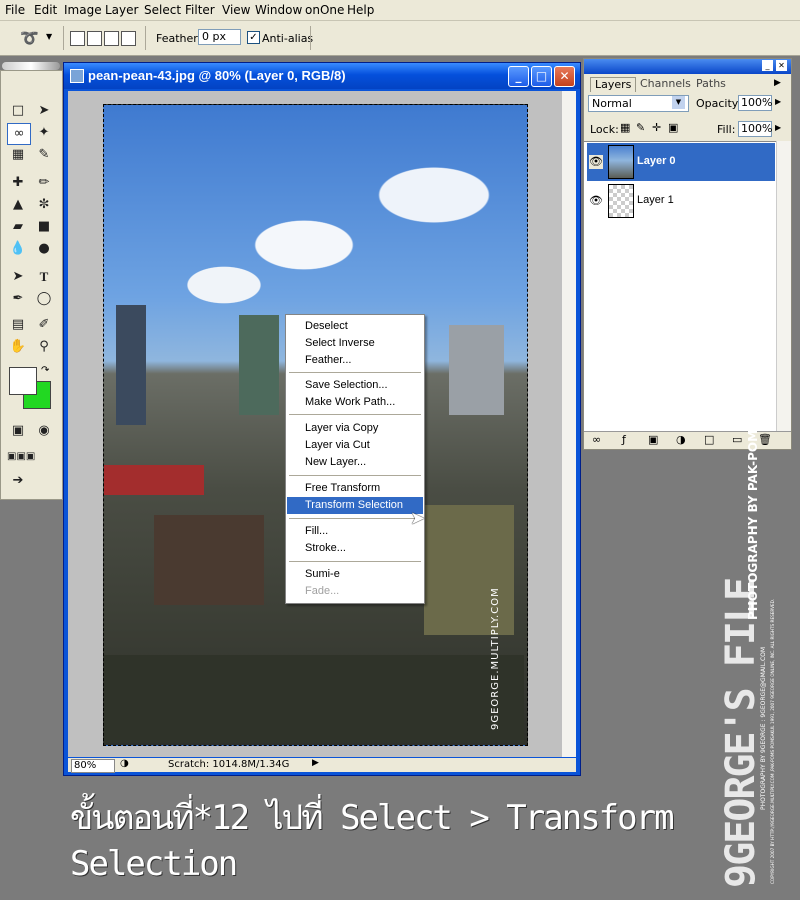 Image resolution: width=800 pixels, height=900 pixels. What do you see at coordinates (687, 66) in the screenshot?
I see `layers-panel-header: _ ✕` at bounding box center [687, 66].